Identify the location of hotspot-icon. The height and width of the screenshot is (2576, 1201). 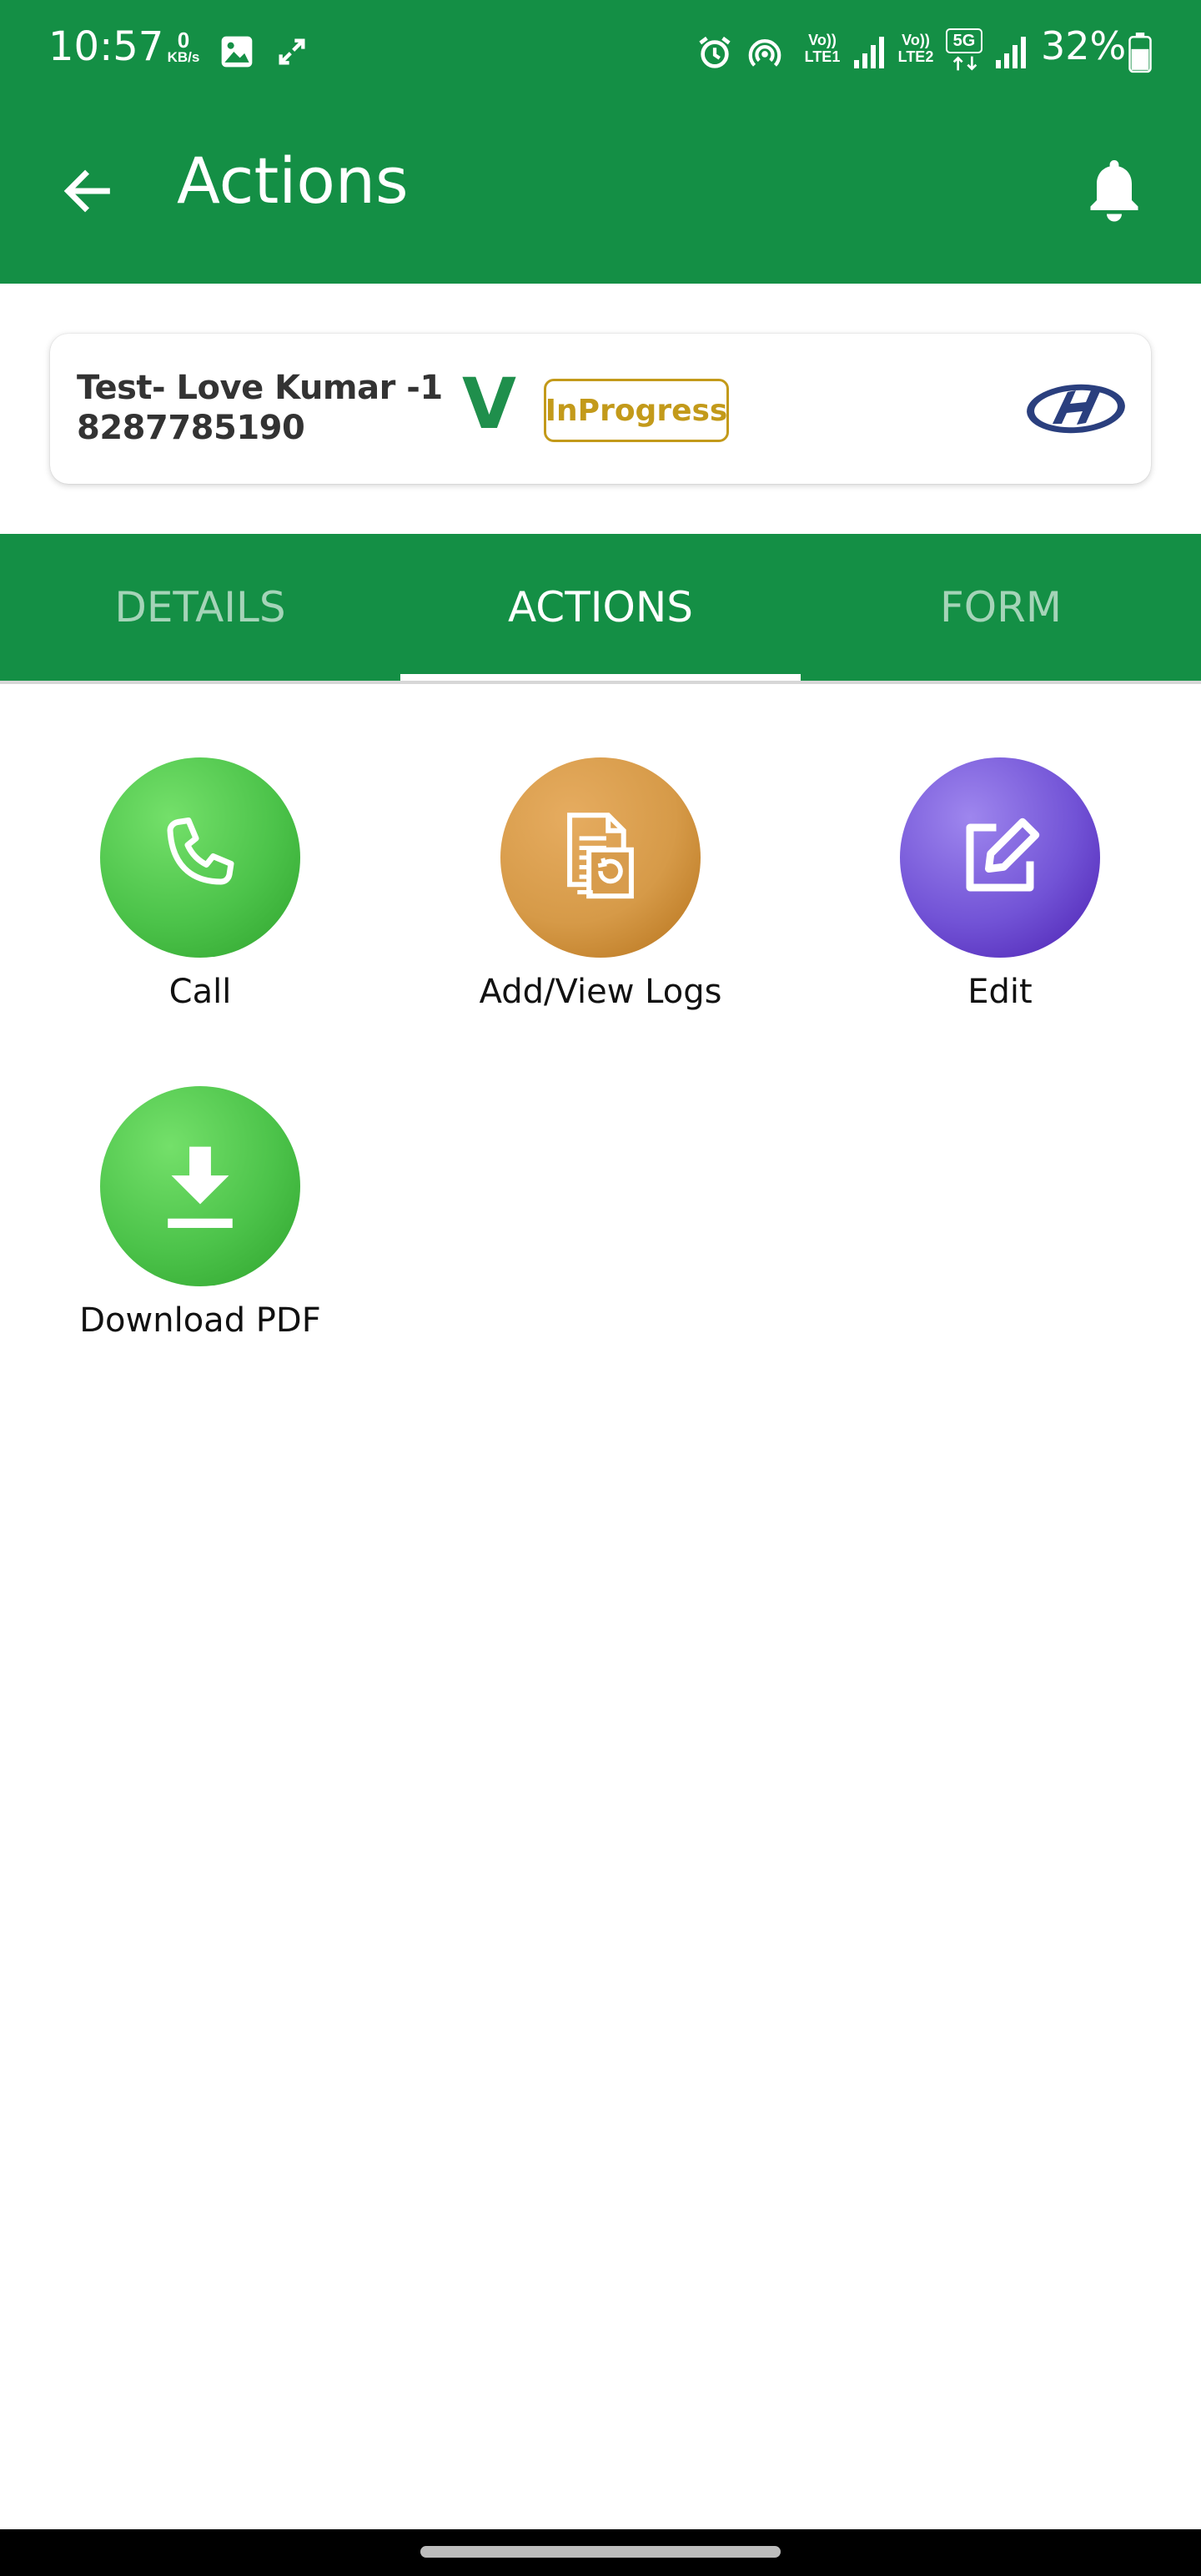
(765, 53).